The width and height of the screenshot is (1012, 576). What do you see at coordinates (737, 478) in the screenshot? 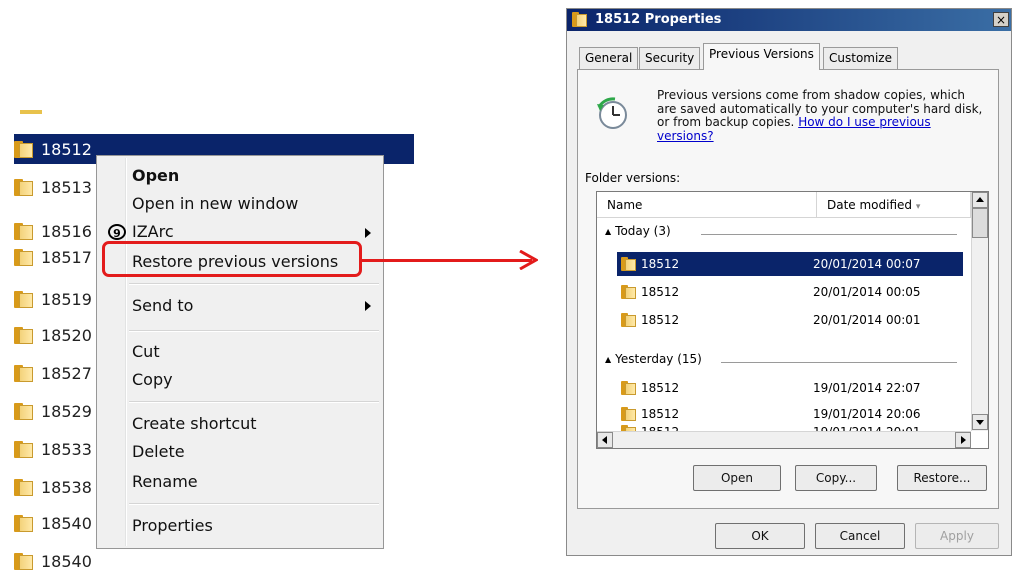
I see `open-button: Open` at bounding box center [737, 478].